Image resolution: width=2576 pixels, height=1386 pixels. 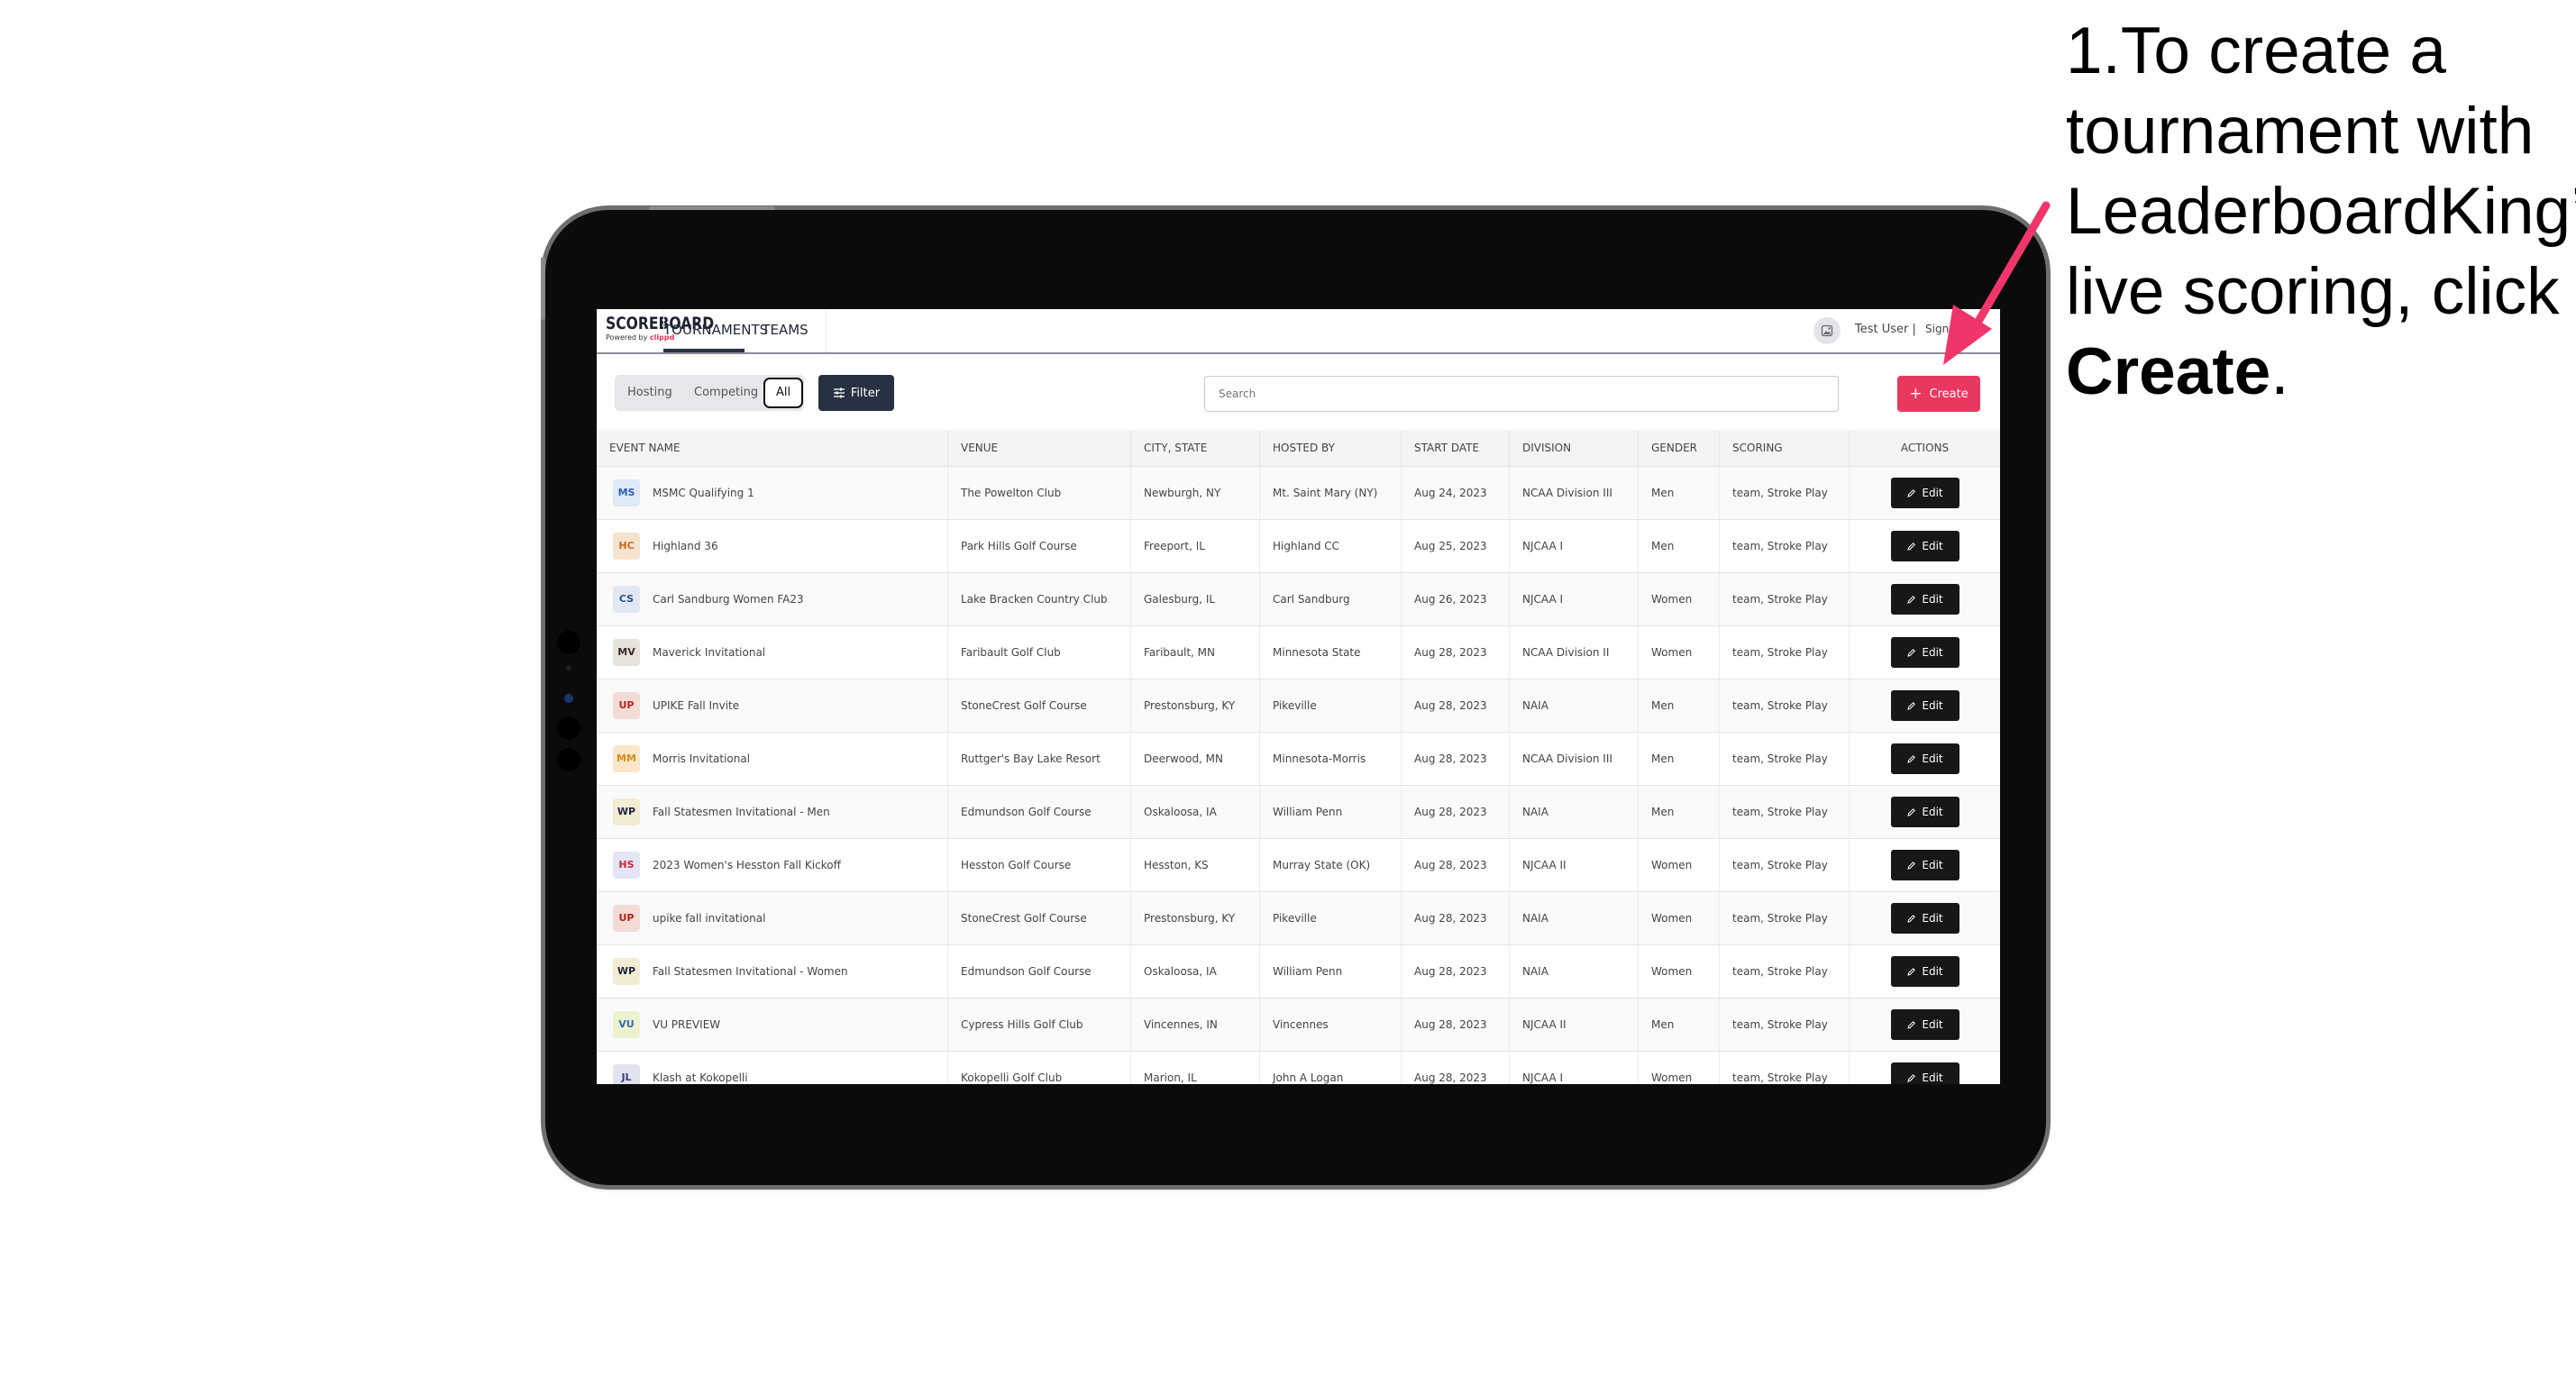 What do you see at coordinates (1039, 448) in the screenshot?
I see `col-venue: VENUE` at bounding box center [1039, 448].